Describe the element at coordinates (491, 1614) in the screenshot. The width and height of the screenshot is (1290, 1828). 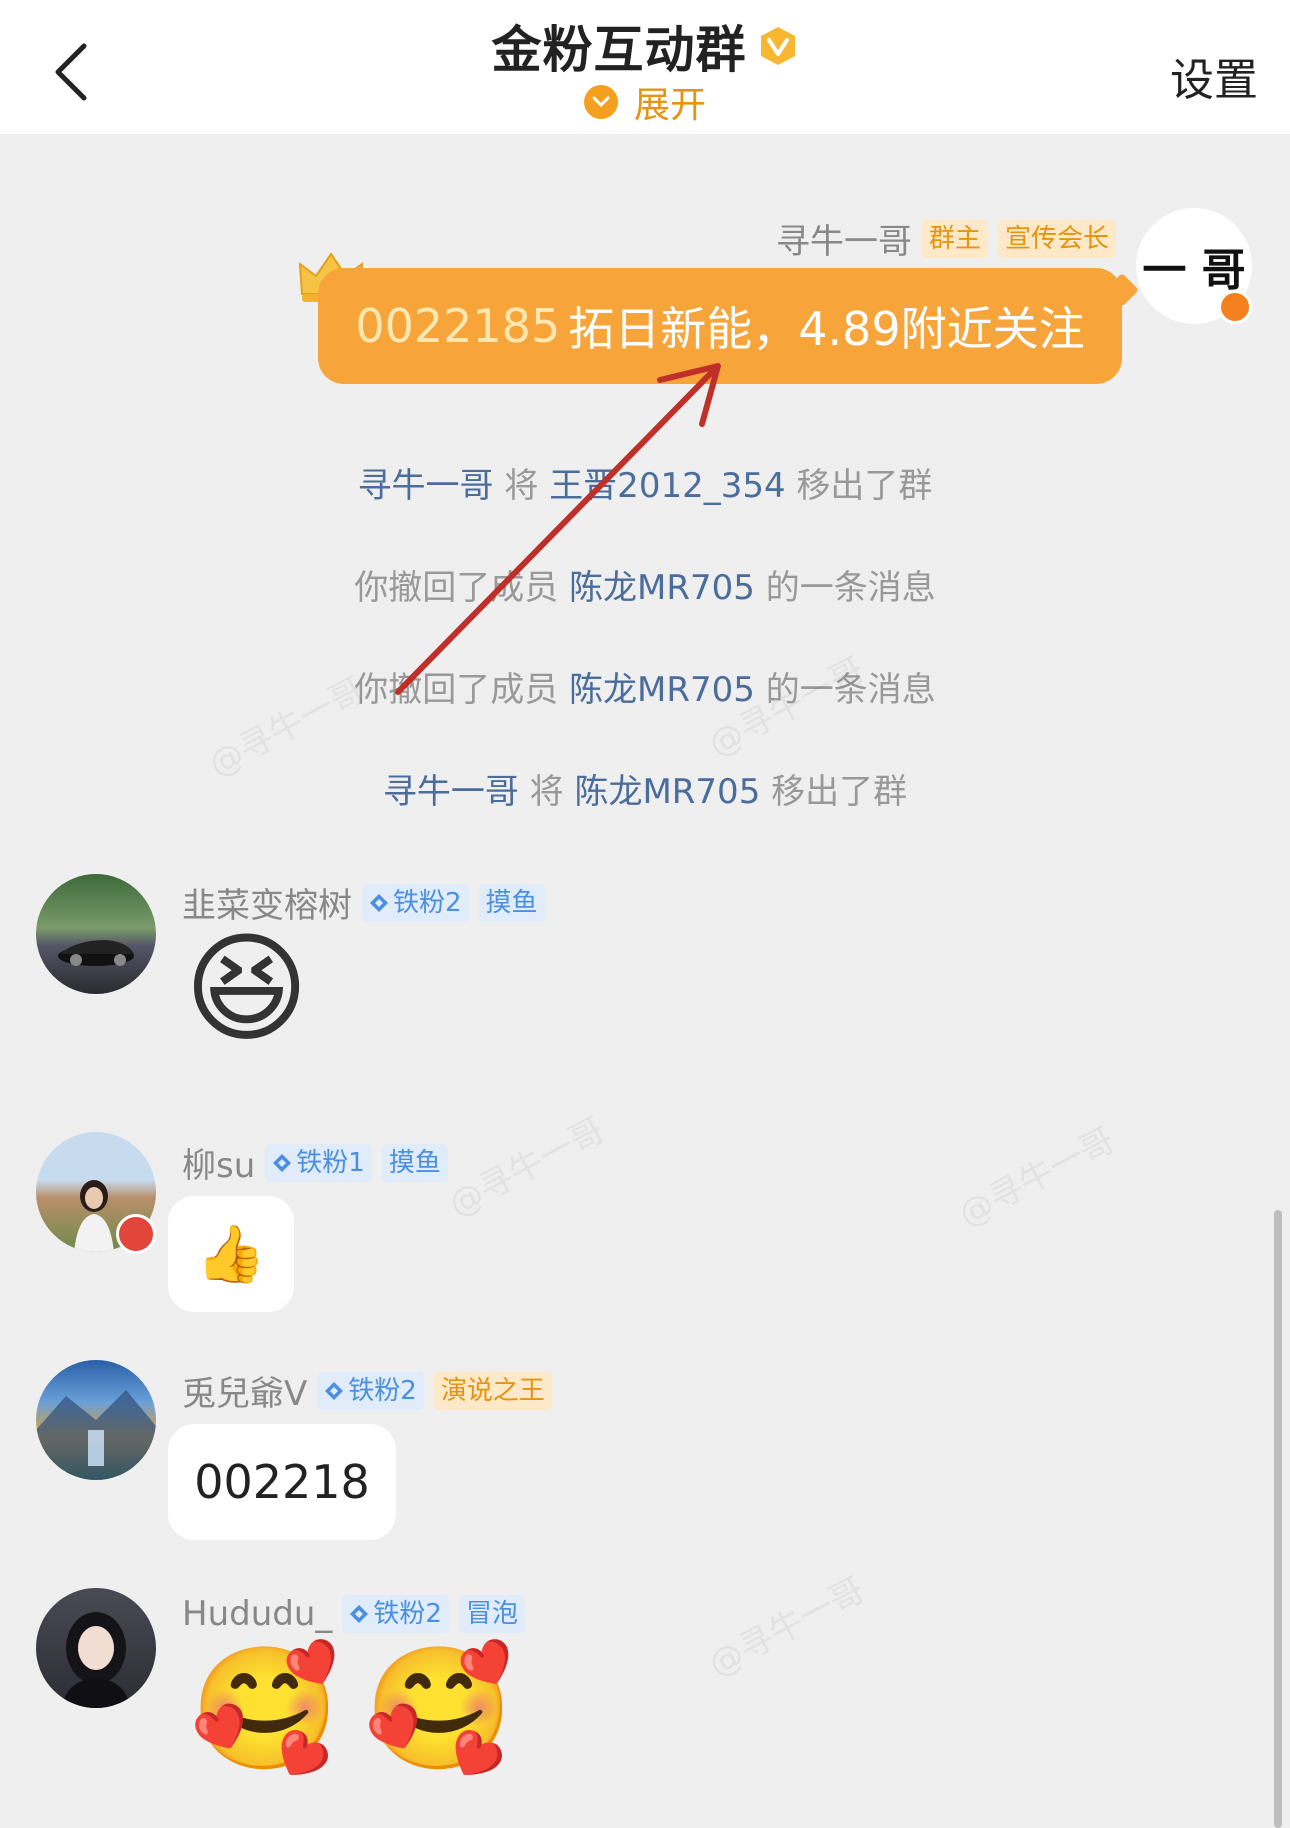
I see `role-tag: 冒泡` at that location.